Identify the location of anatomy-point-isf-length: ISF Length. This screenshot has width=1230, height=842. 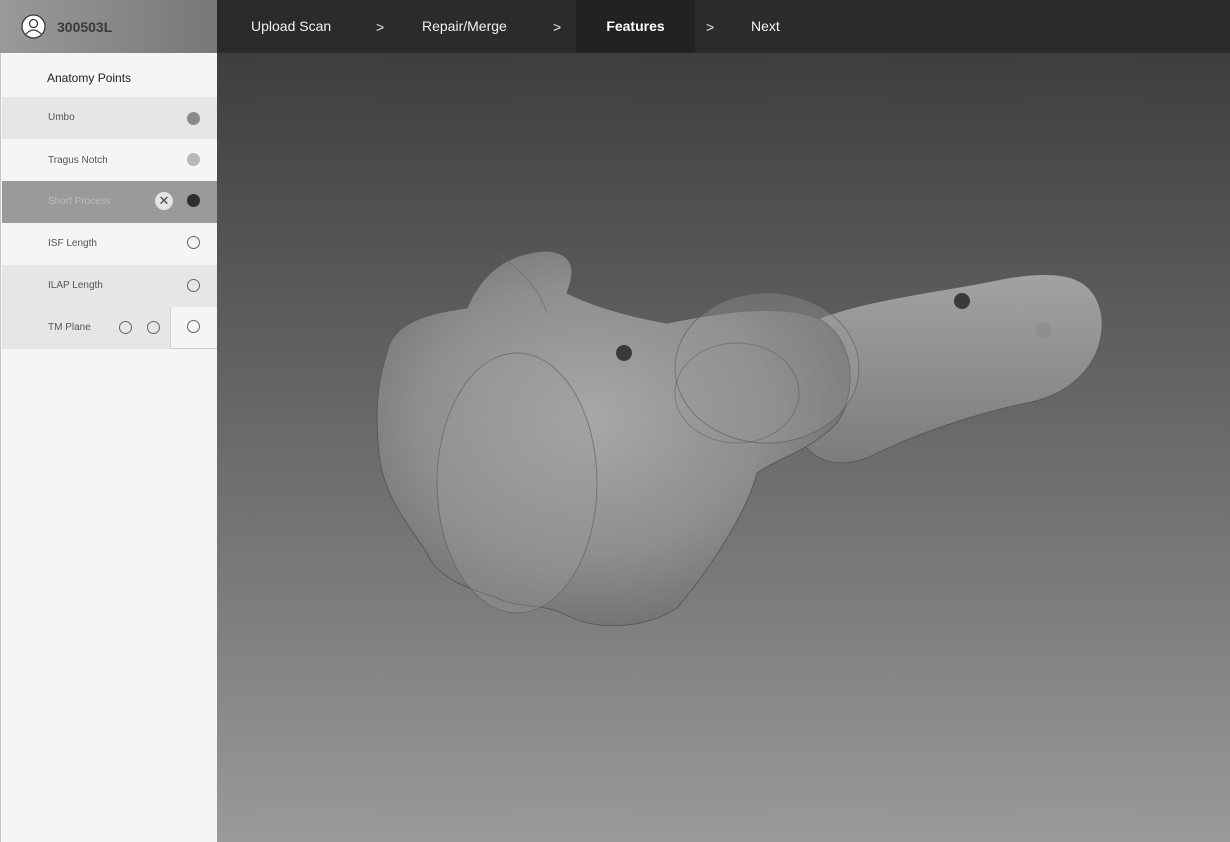
(110, 244).